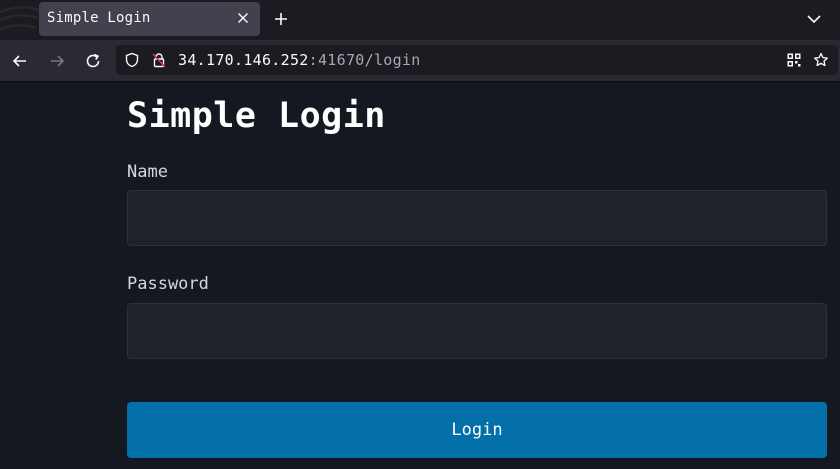 The height and width of the screenshot is (469, 840). I want to click on navigation-toolbar: 34.170.146.252:41670/login, so click(420, 61).